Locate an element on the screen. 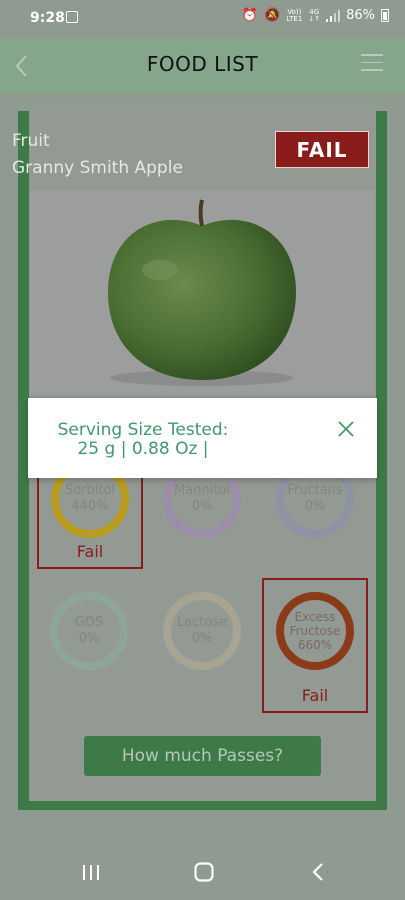 This screenshot has height=900, width=405. nutrient-value: 660% is located at coordinates (315, 645).